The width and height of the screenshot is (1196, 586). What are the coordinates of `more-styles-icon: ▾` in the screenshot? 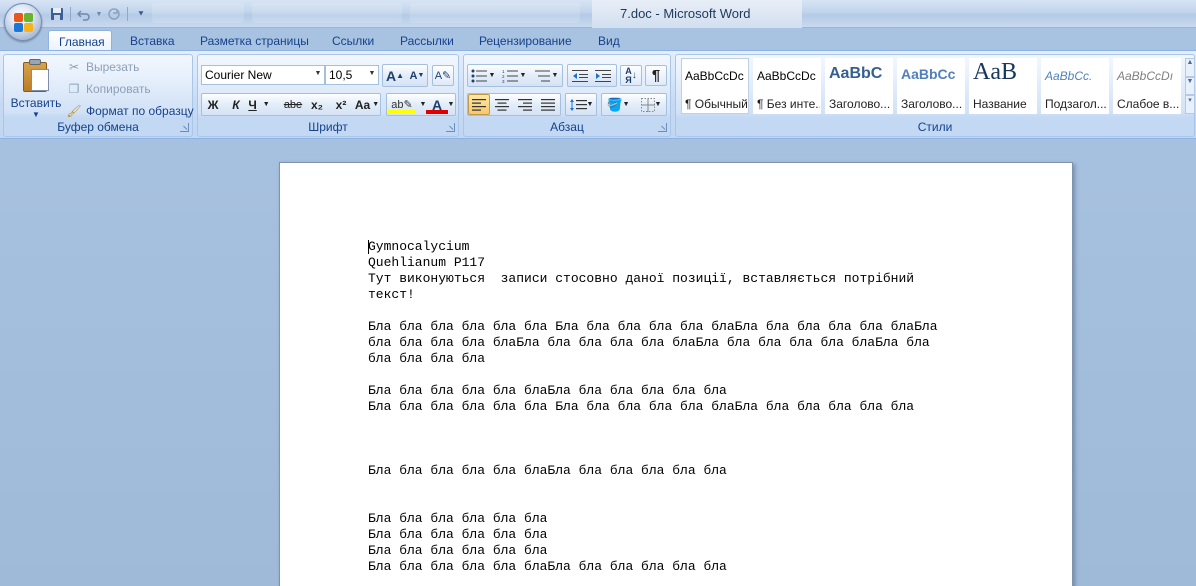 It's located at (1190, 105).